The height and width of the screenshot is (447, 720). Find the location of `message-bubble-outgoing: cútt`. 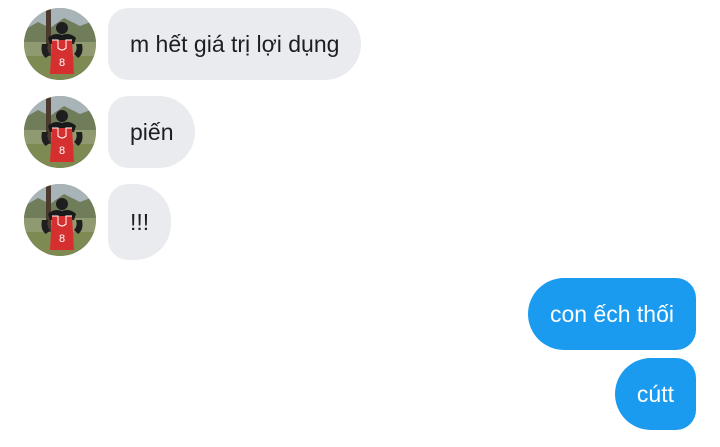

message-bubble-outgoing: cútt is located at coordinates (655, 394).